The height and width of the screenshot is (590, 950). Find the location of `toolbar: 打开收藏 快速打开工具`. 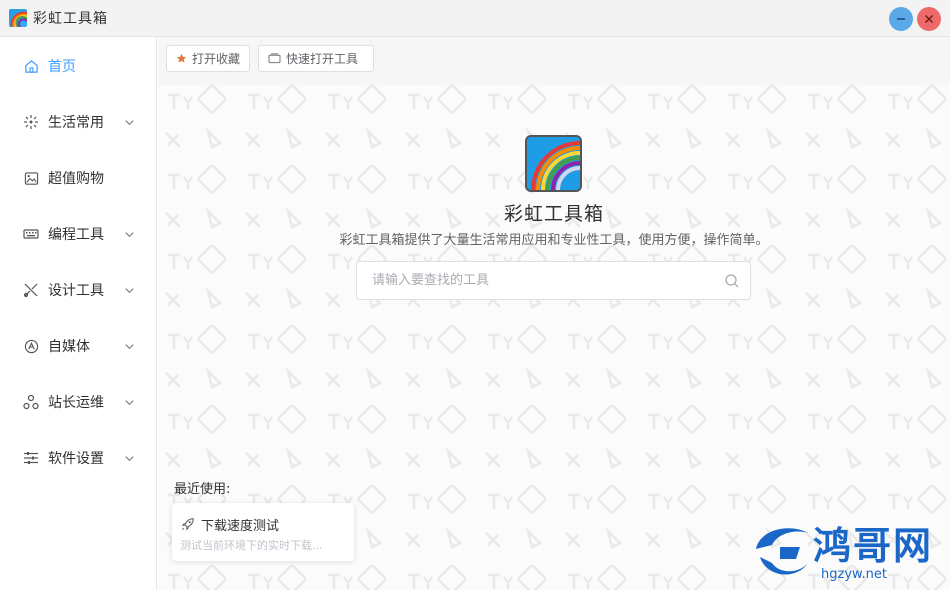

toolbar: 打开收藏 快速打开工具 is located at coordinates (554, 61).